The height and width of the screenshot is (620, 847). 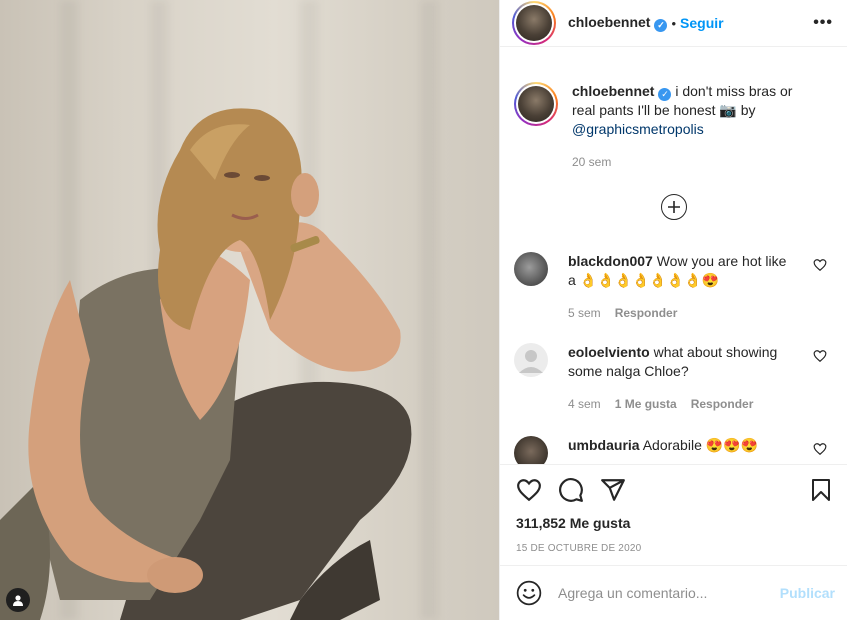 I want to click on emoji-icon, so click(x=529, y=593).